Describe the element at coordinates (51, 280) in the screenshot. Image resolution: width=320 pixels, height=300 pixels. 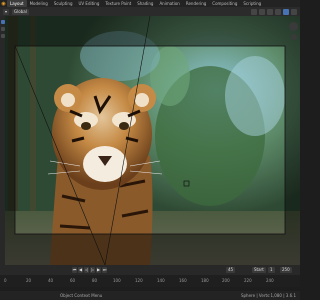
I see `ruler-tick: 40` at that location.